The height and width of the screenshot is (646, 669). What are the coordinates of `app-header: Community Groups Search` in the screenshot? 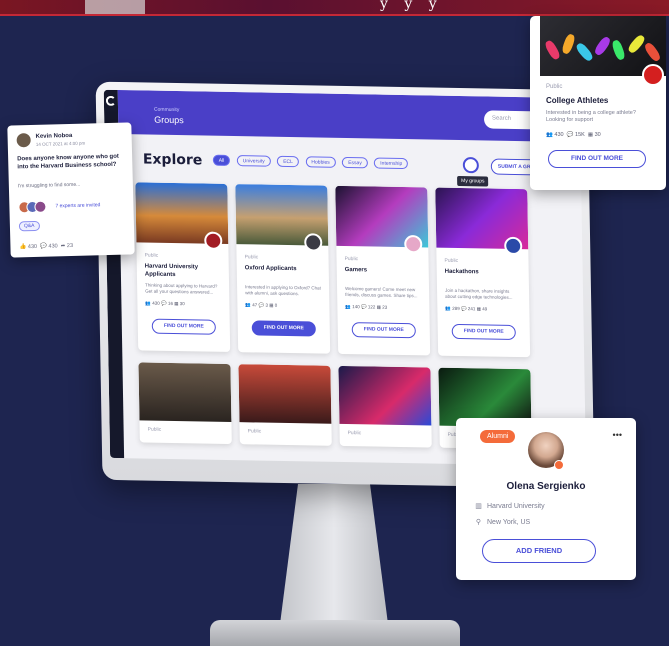 It's located at (349, 116).